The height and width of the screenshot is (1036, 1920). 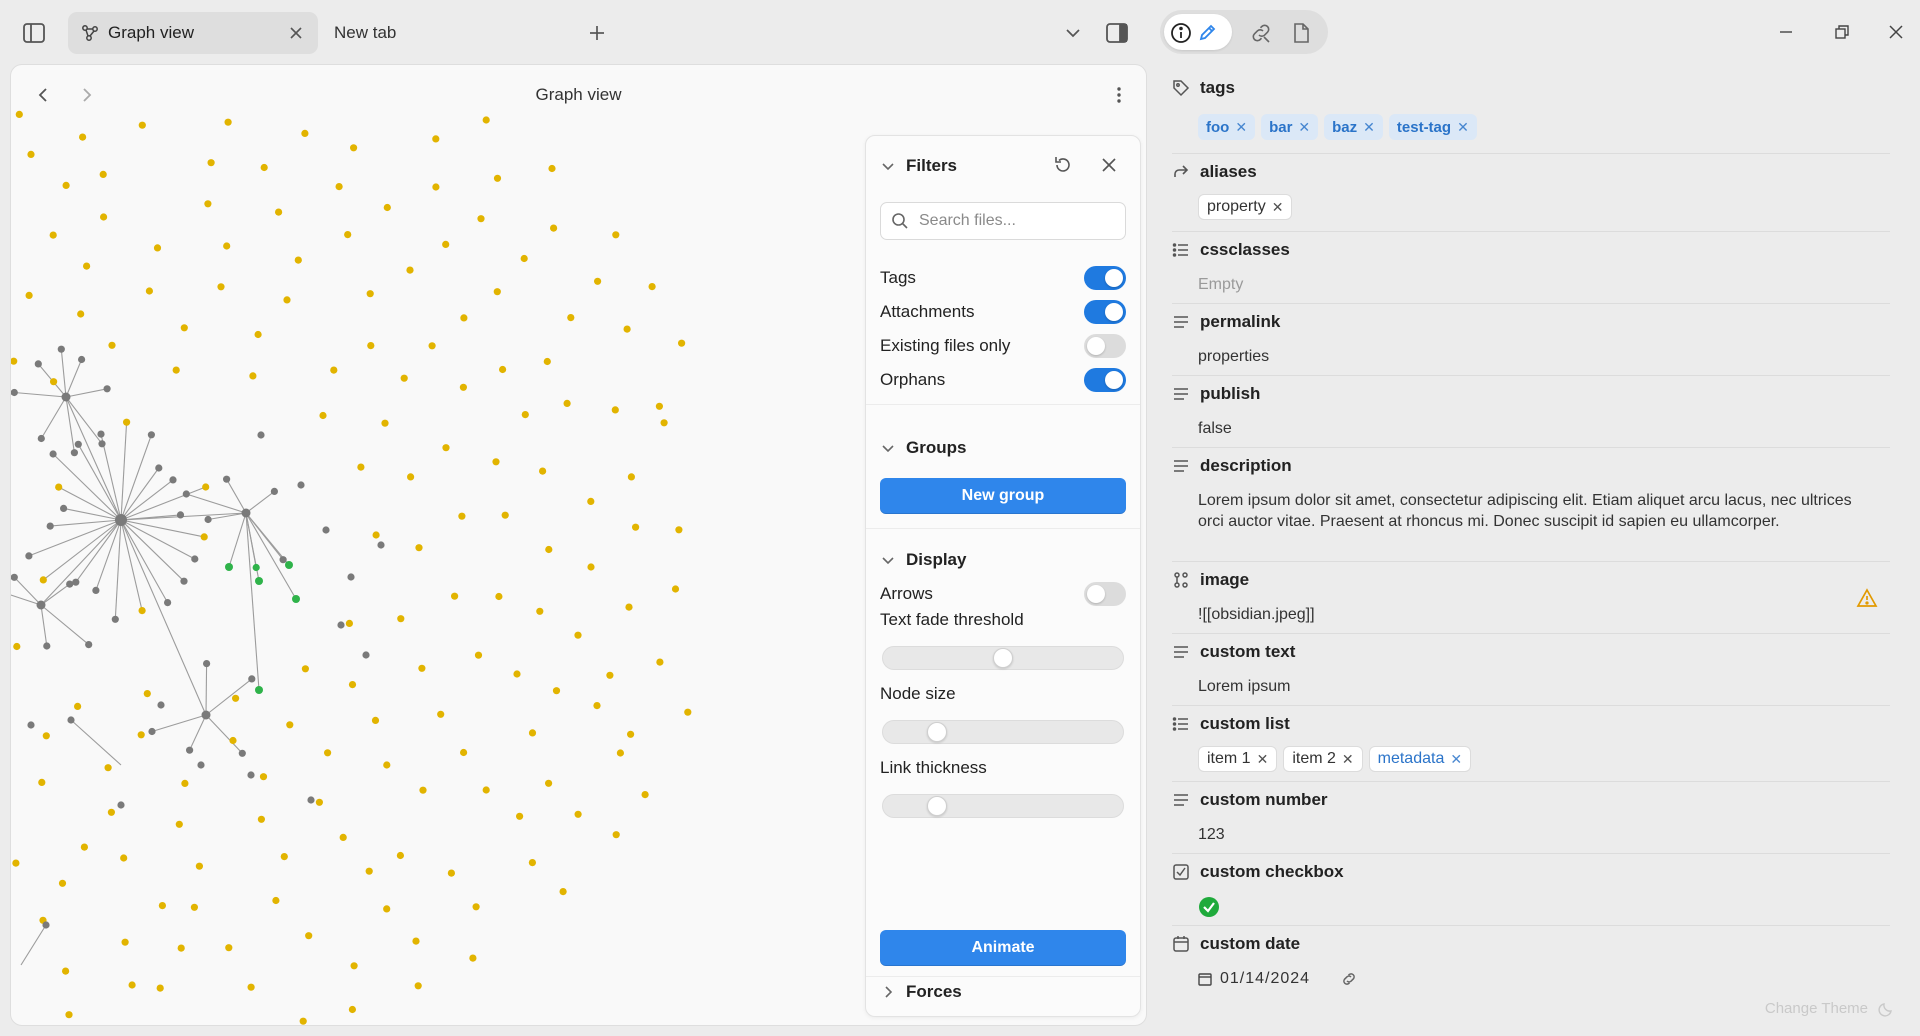 I want to click on filters-section-header: Filters, so click(x=918, y=166).